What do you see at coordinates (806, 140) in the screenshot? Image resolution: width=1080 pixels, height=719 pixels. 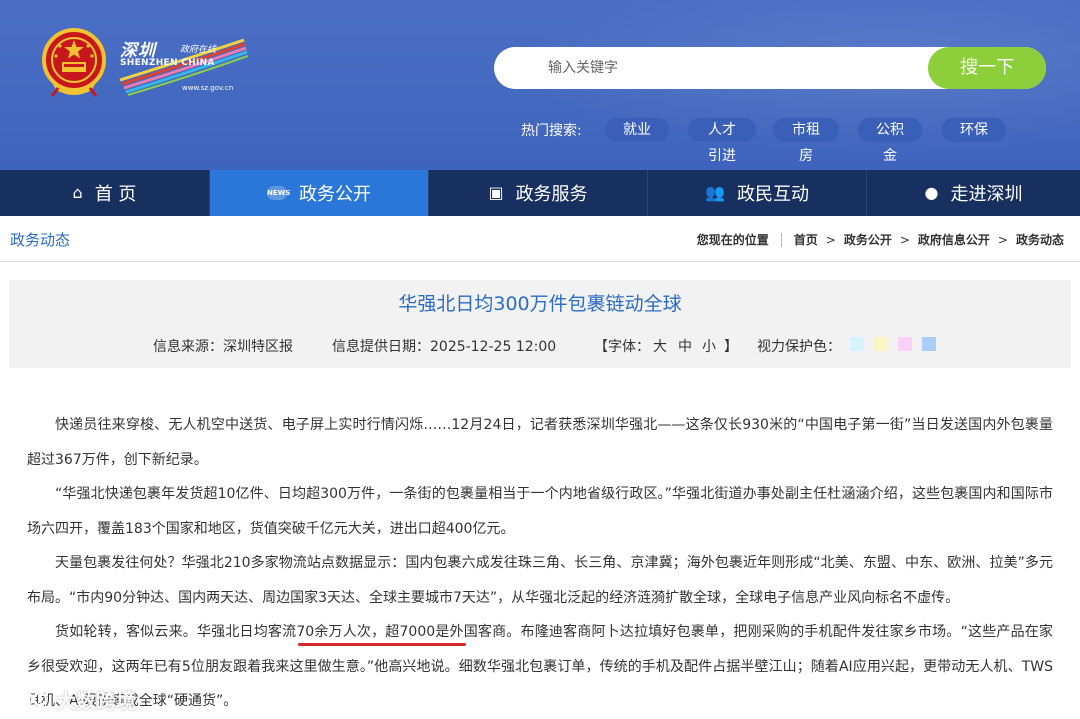 I see `hot-search-item: 市租房` at bounding box center [806, 140].